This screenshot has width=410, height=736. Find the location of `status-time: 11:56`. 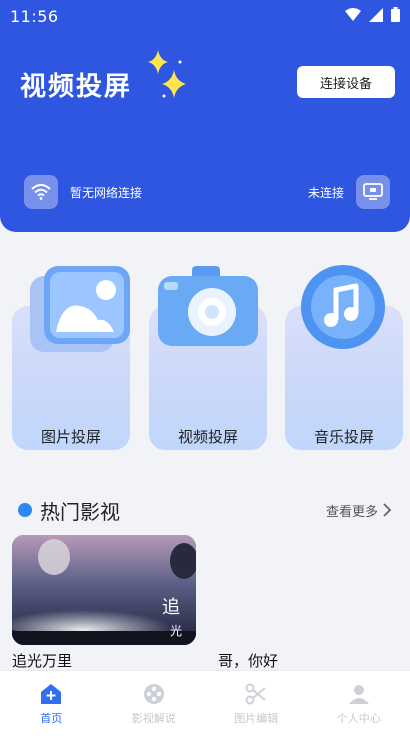

status-time: 11:56 is located at coordinates (34, 16).